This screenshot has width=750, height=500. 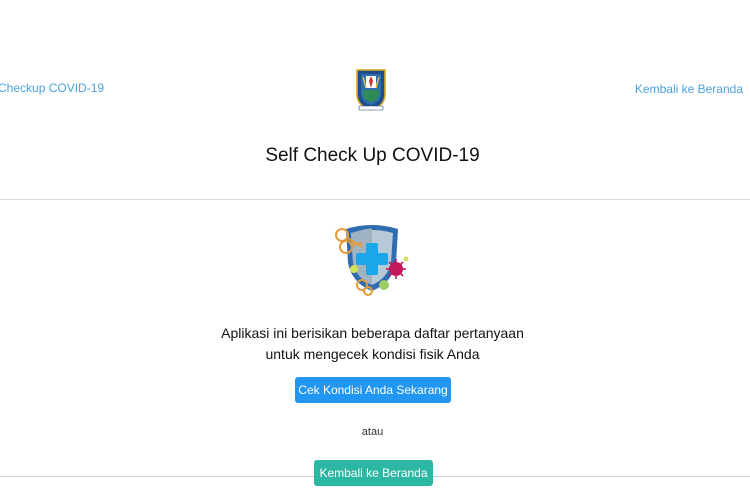 I want to click on nav-link-beranda: Kembali ke Beranda, so click(x=689, y=89).